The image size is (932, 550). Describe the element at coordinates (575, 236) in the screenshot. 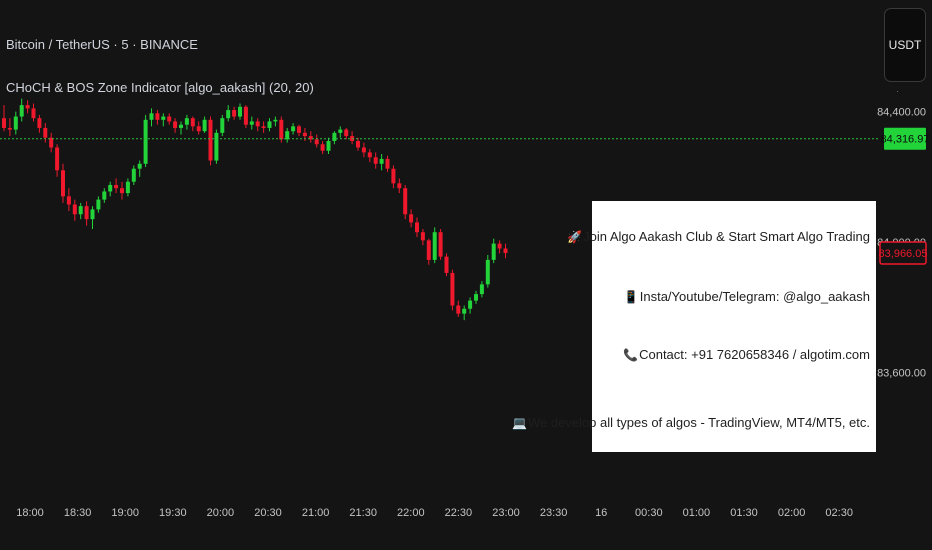

I see `rocket-icon: 🚀` at that location.